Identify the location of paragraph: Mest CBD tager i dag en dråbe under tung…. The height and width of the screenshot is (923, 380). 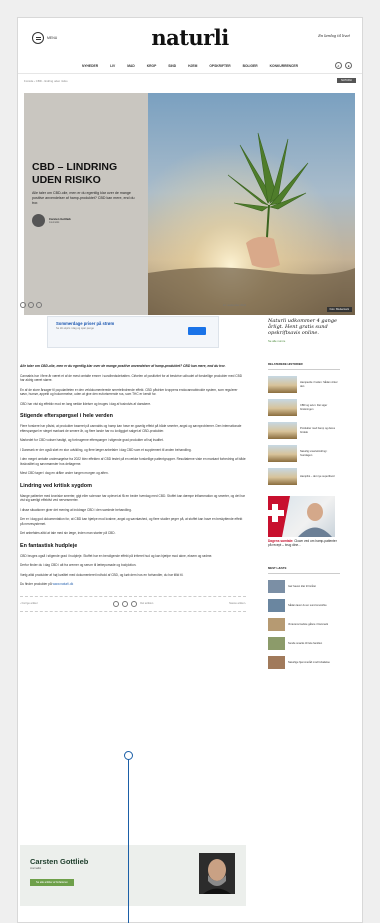
(64, 473).